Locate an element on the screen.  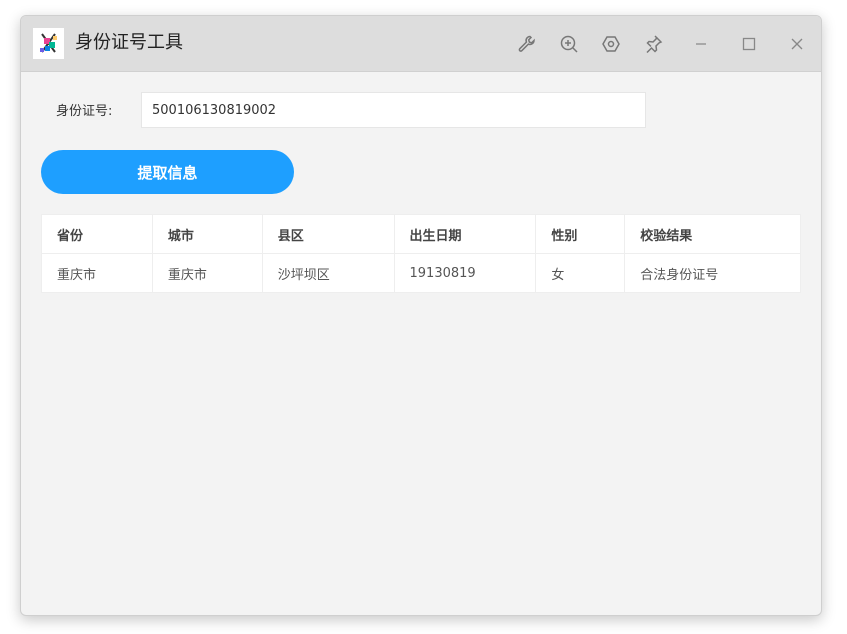
cell-city: 重庆市 is located at coordinates (207, 273).